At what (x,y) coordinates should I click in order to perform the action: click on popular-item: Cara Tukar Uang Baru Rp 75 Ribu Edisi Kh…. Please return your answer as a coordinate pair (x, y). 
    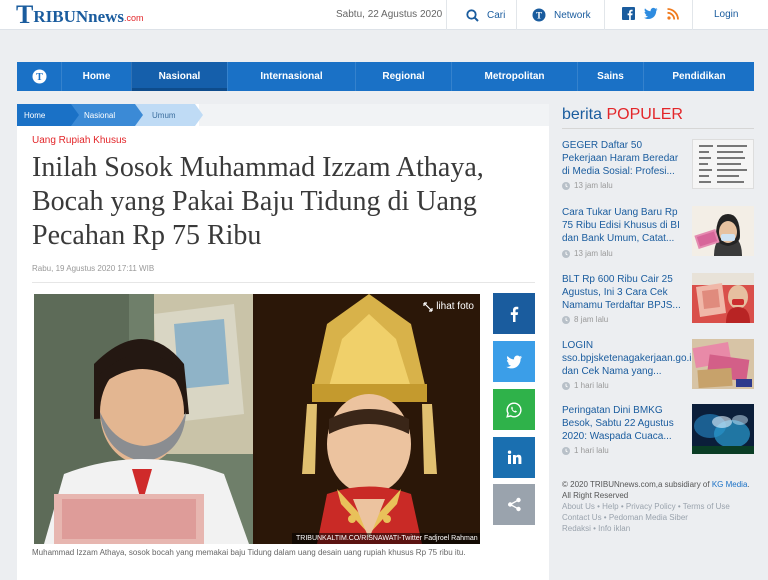
    Looking at the image, I should click on (658, 236).